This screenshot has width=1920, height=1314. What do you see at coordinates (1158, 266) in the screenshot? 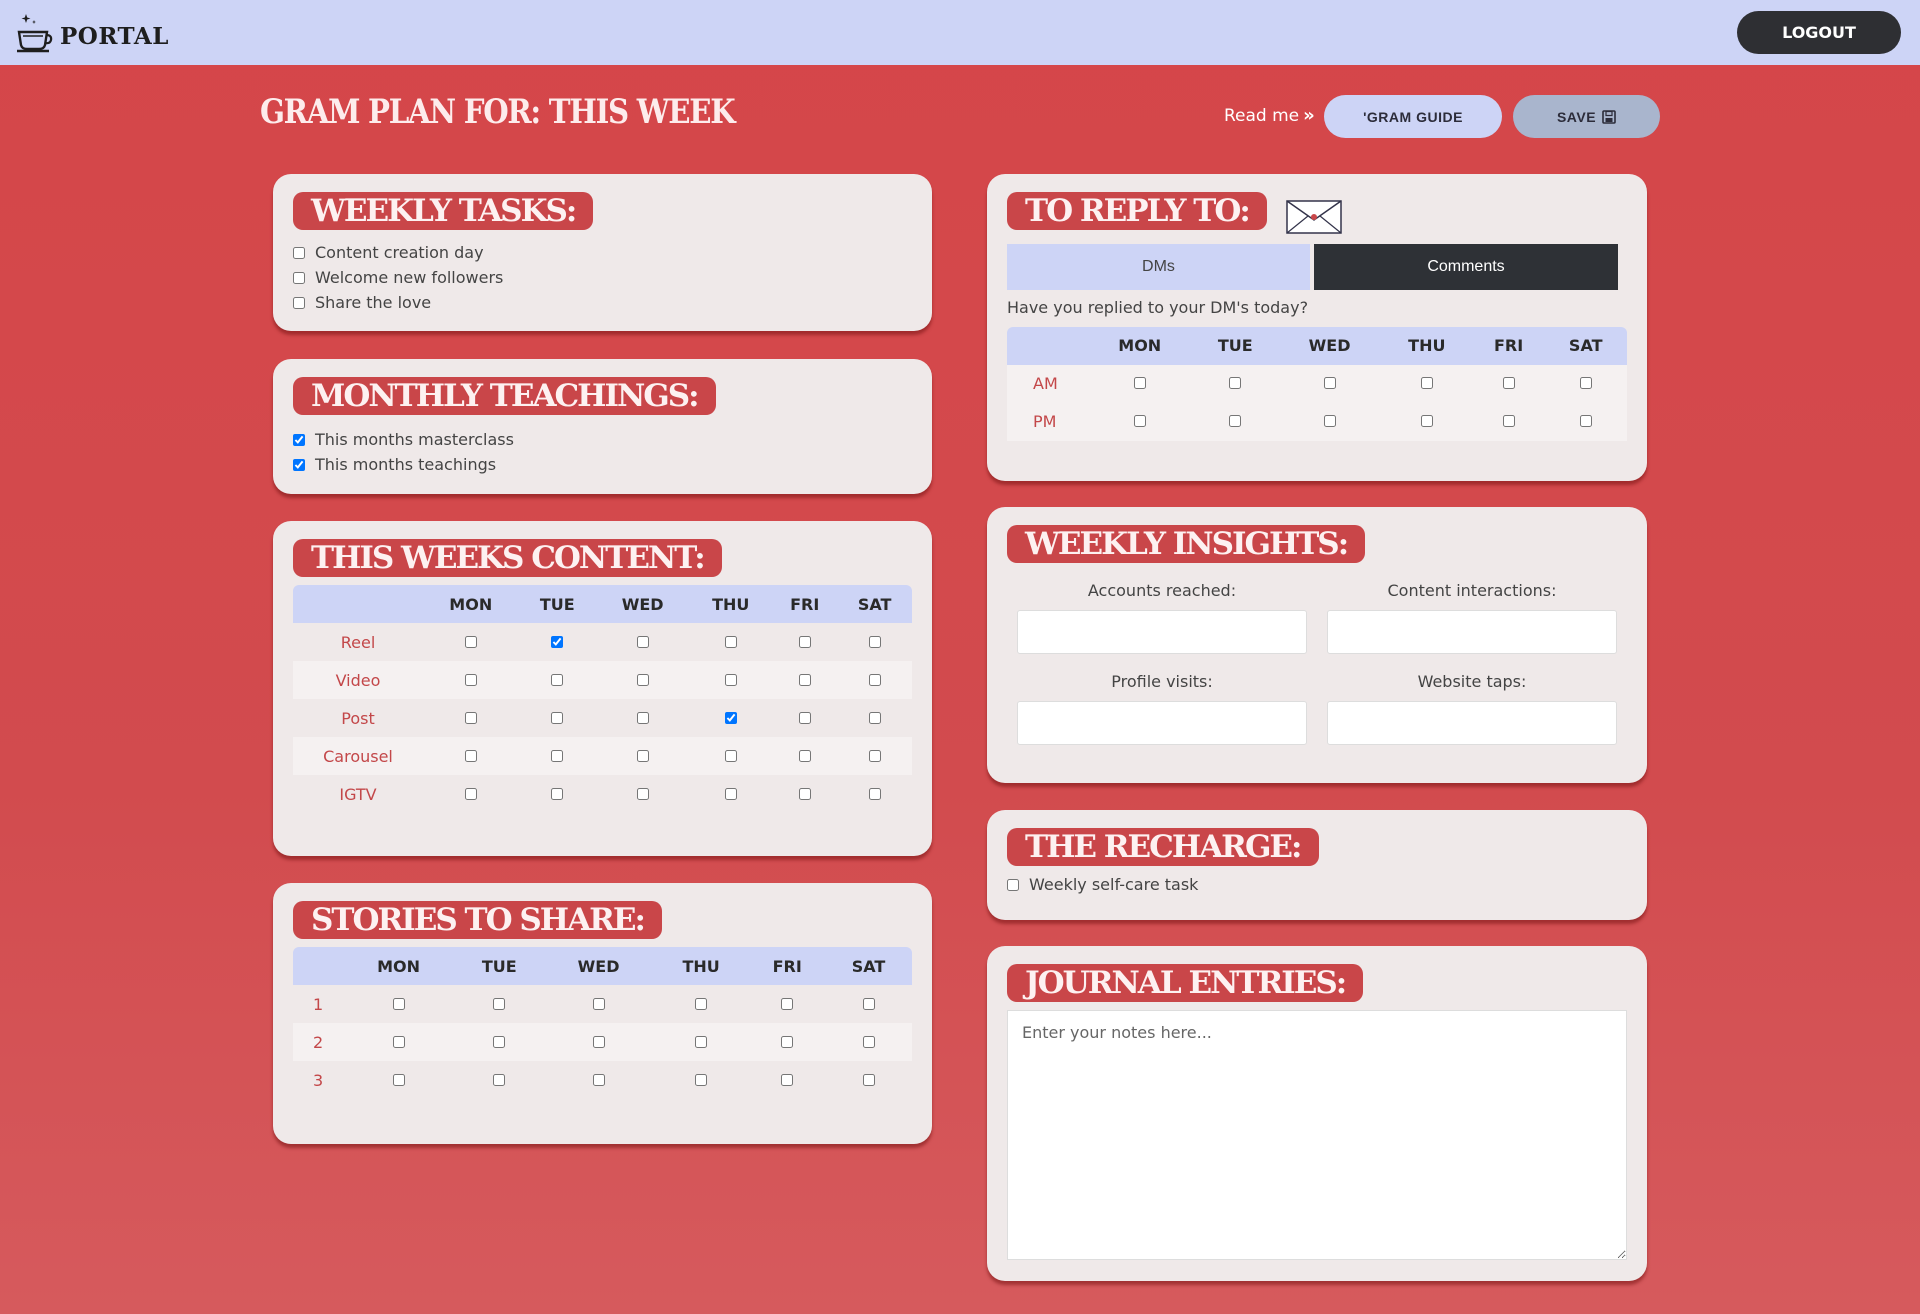
I see `tab-dms: DMs` at bounding box center [1158, 266].